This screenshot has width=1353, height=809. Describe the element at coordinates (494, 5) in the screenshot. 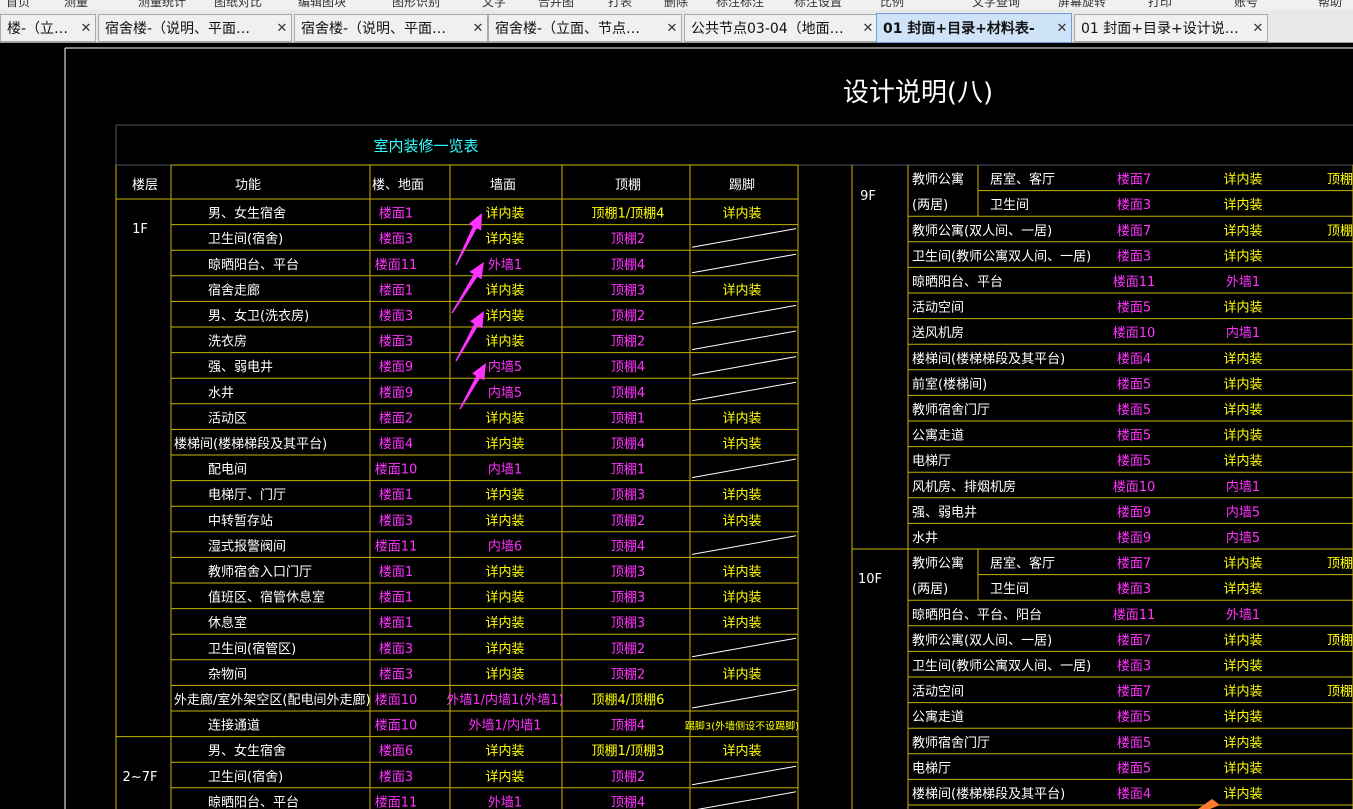

I see `menu-item: 文字` at that location.